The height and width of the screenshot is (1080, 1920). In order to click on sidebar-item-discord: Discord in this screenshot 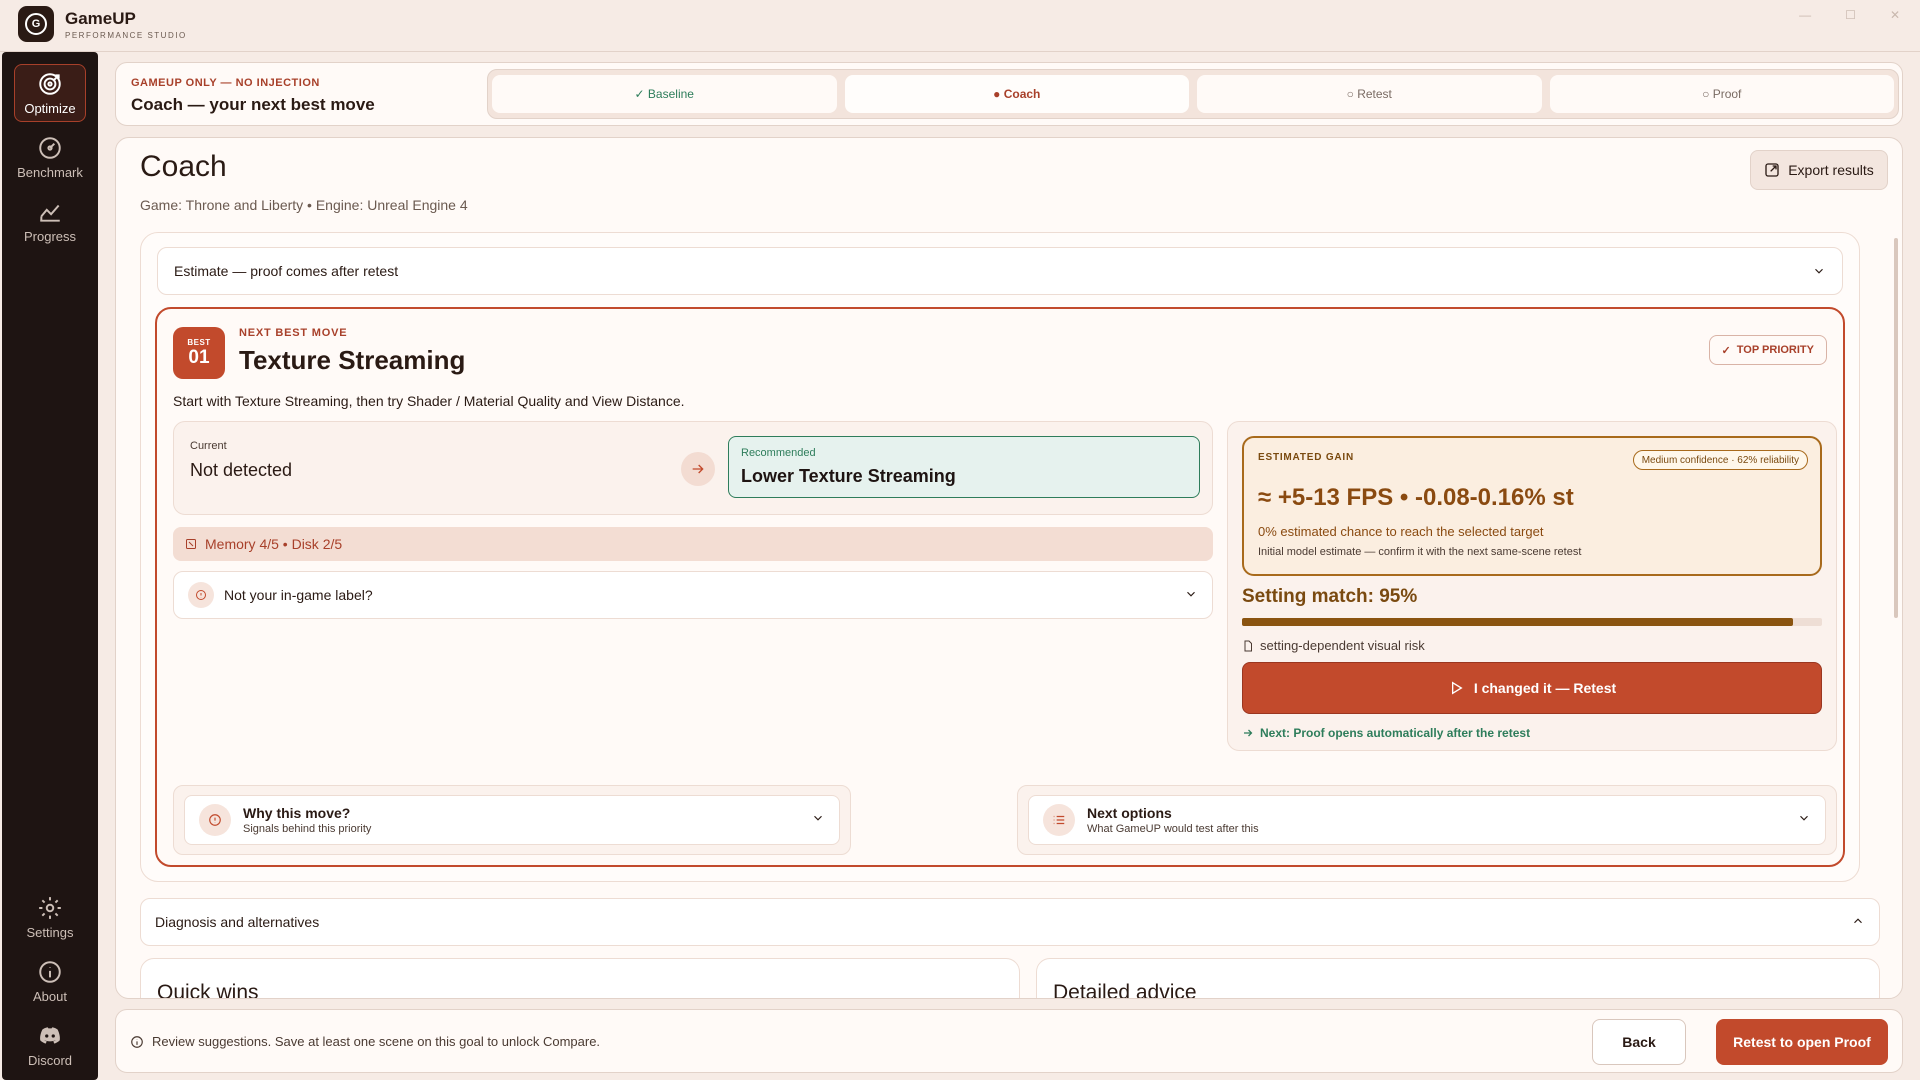, I will do `click(50, 1045)`.